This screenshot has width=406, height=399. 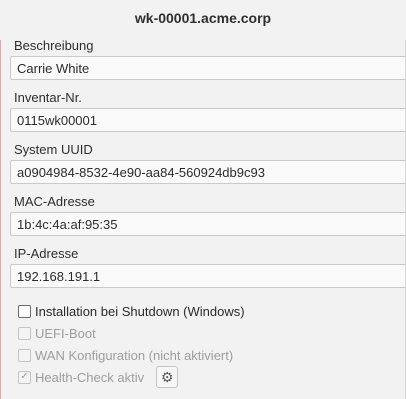 I want to click on health-check-label: Health-Check aktiv, so click(x=90, y=377).